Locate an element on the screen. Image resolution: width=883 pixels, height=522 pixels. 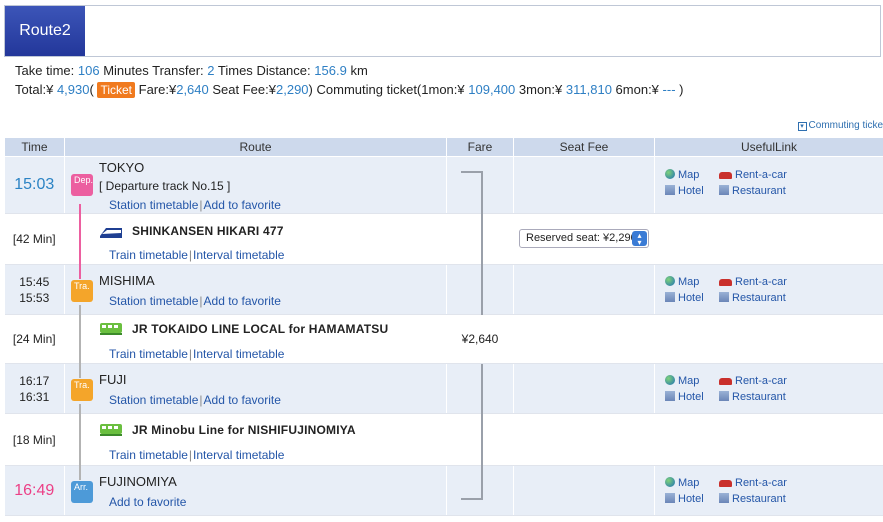
route-tab: Route2 is located at coordinates (45, 31).